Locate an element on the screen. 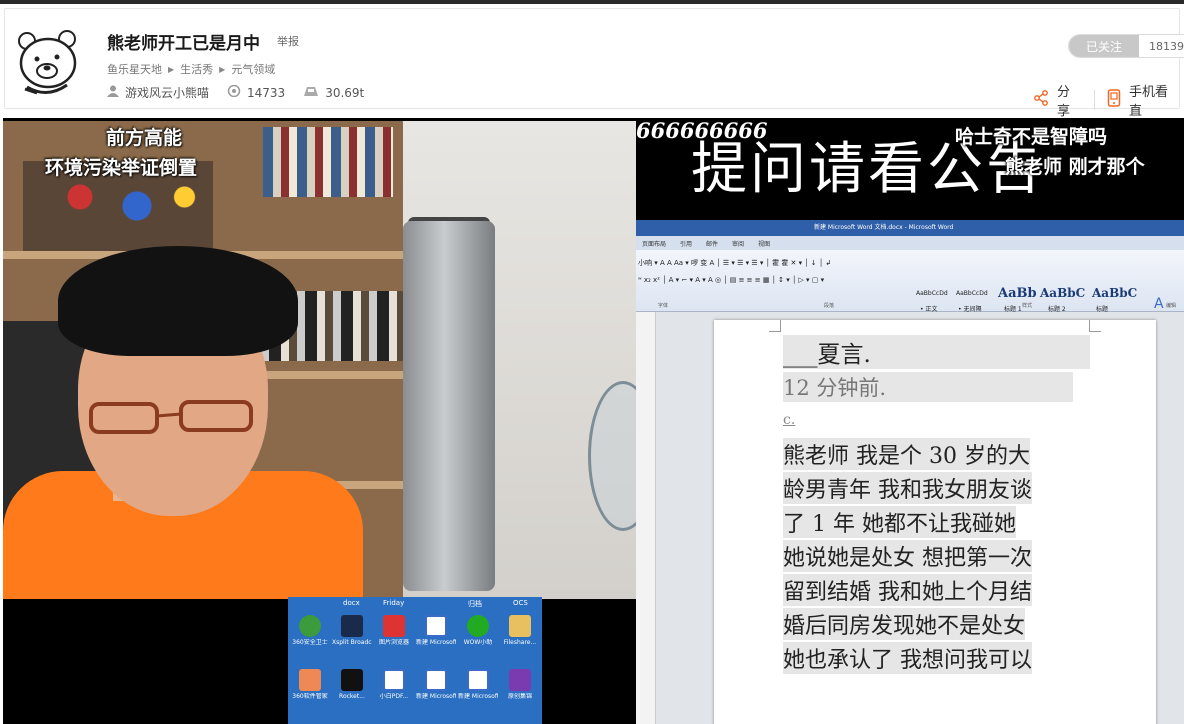  breadcrumb: 鱼乐星天地 ▶ 生活秀 ▶ 元气领域 is located at coordinates (191, 69).